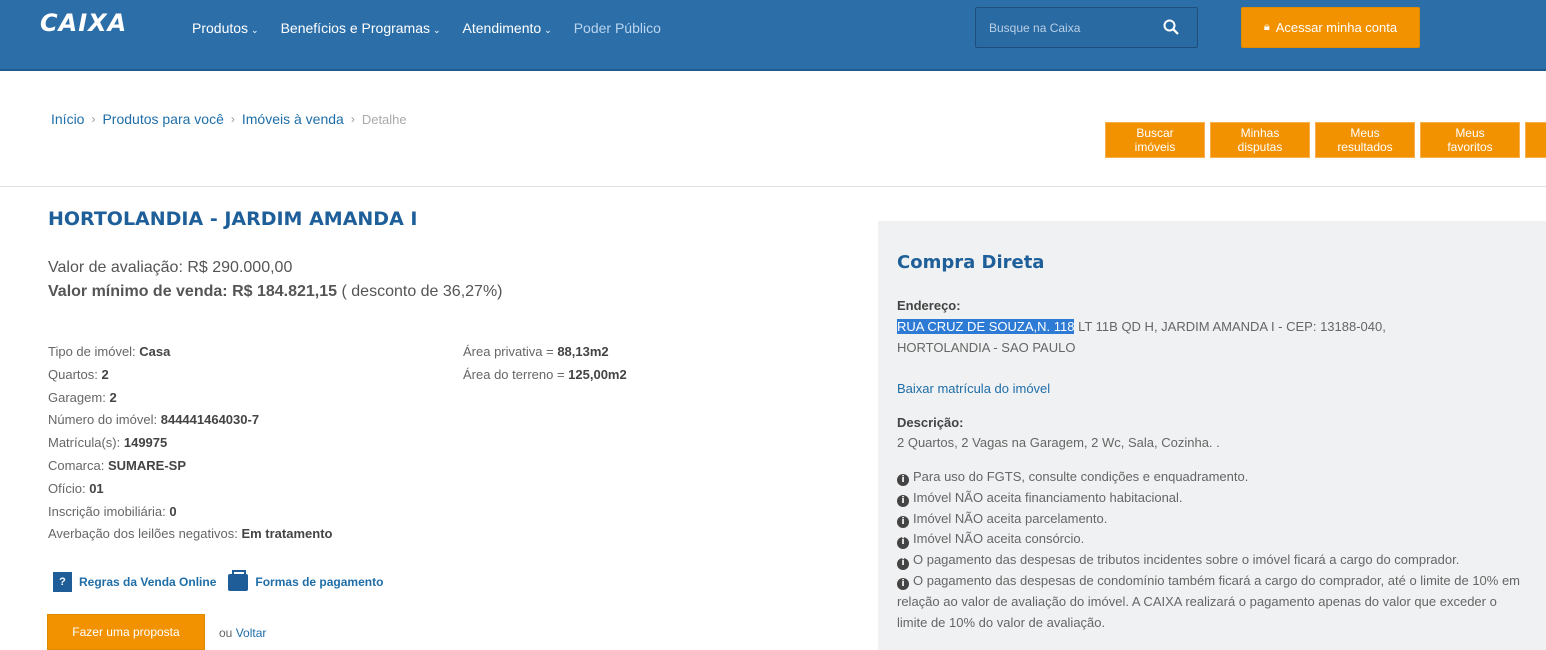  I want to click on nav-label: Benefícios e Programas, so click(355, 28).